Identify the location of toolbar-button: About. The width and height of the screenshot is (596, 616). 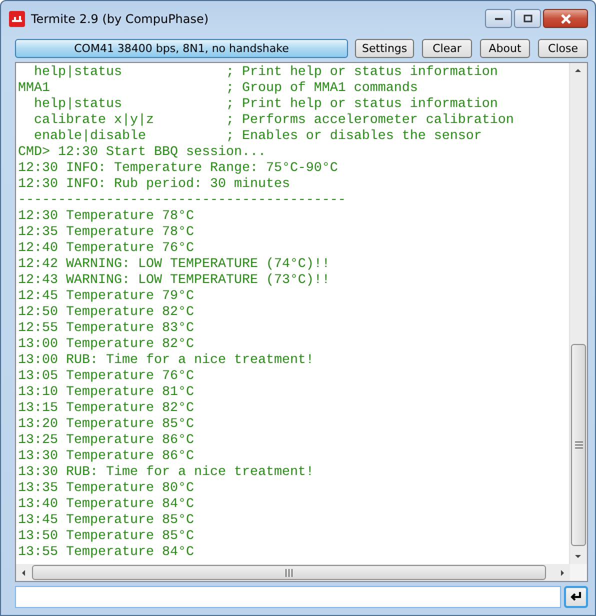
(505, 48).